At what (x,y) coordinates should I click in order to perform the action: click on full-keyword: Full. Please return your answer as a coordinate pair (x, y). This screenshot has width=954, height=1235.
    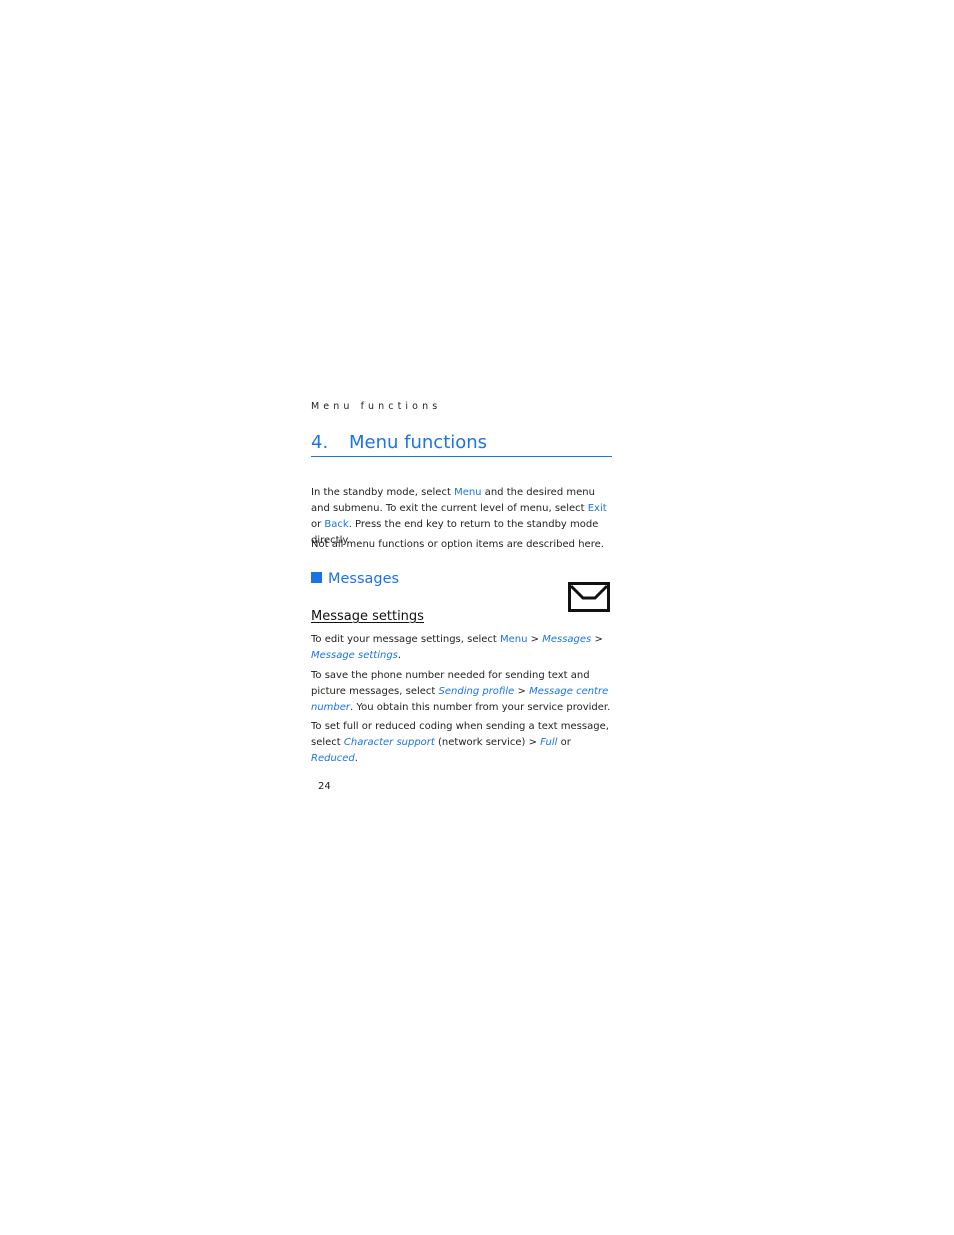
    Looking at the image, I should click on (549, 742).